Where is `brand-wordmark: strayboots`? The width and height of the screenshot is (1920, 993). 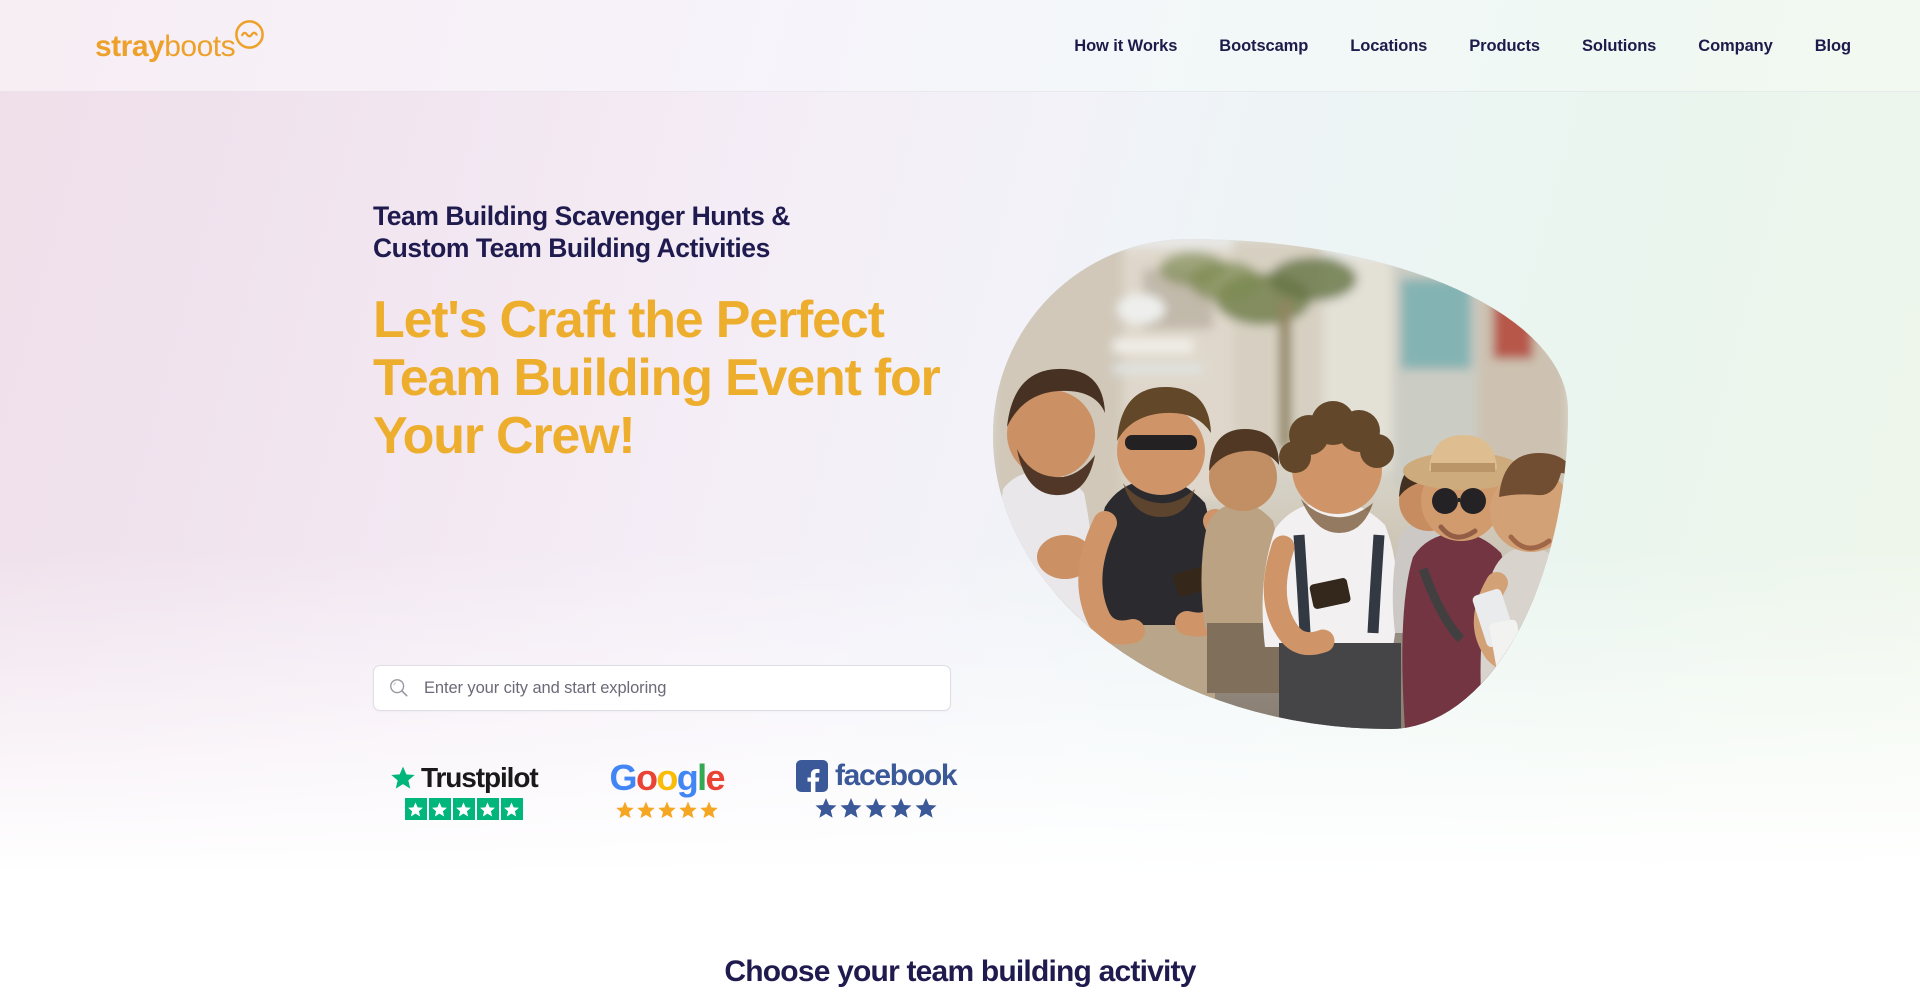
brand-wordmark: strayboots is located at coordinates (165, 40).